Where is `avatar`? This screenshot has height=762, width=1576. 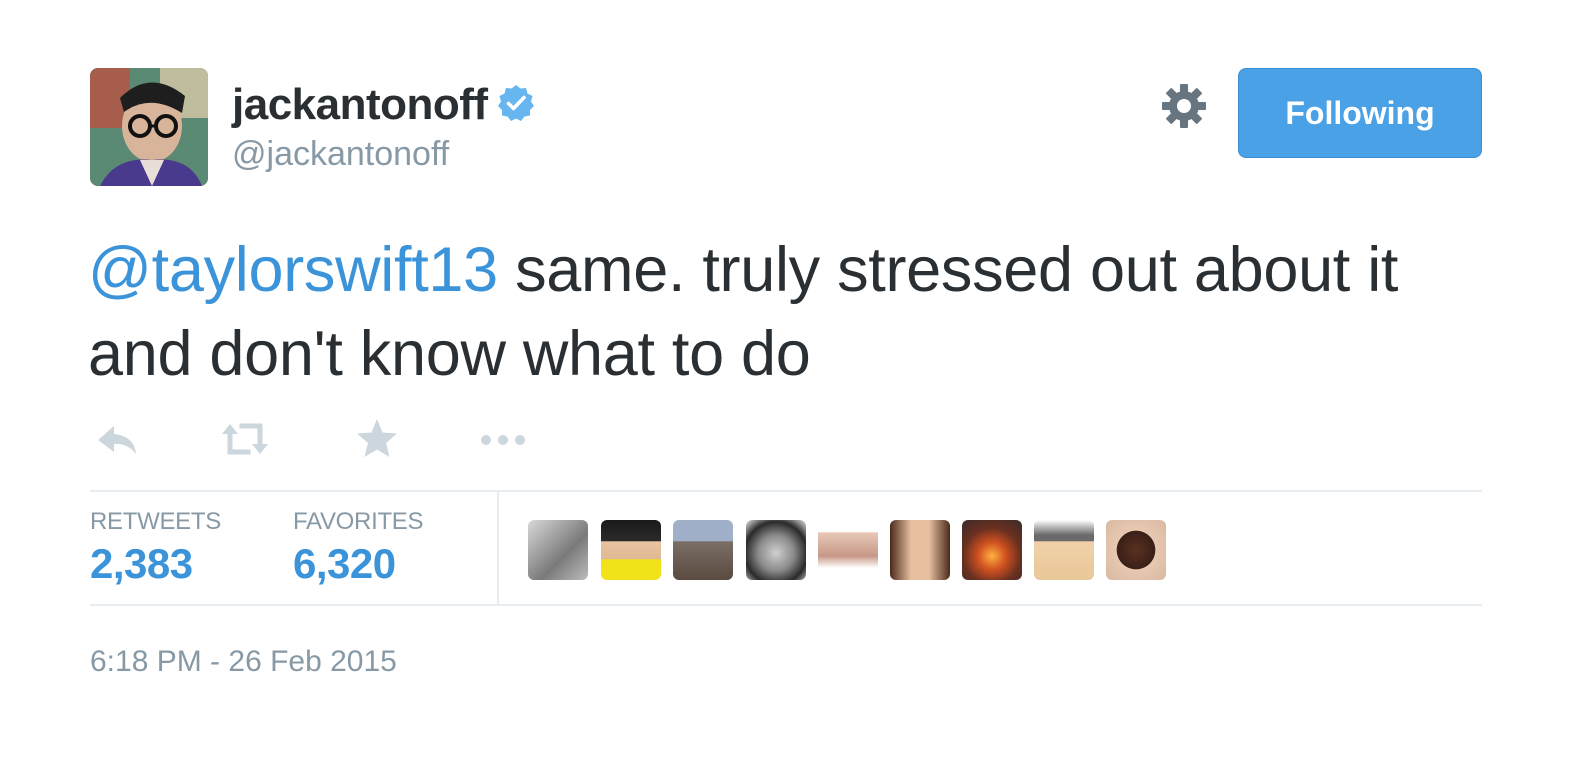
avatar is located at coordinates (149, 127).